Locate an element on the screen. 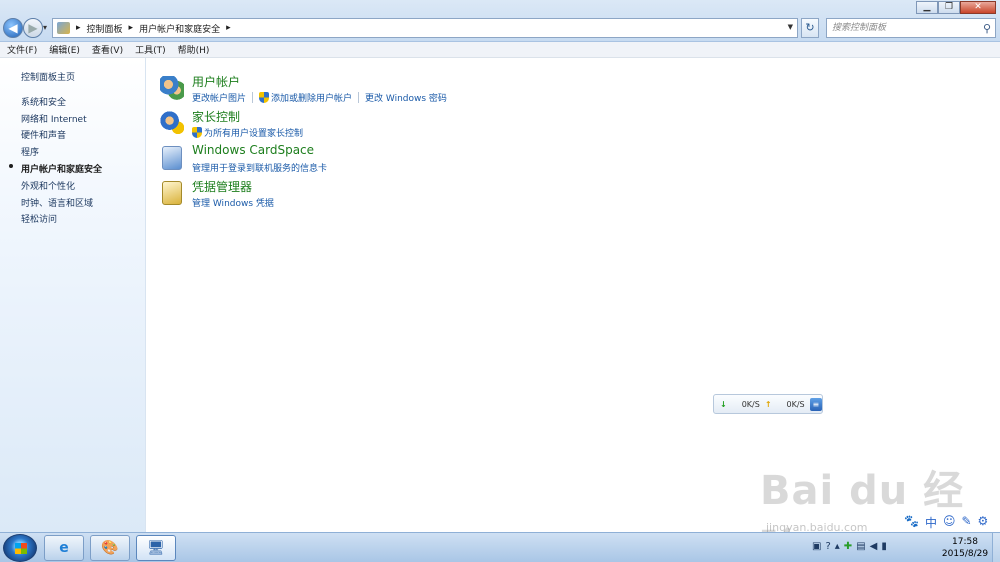 The image size is (1000, 562). ime-handwrite-icon: ✎ is located at coordinates (966, 522).